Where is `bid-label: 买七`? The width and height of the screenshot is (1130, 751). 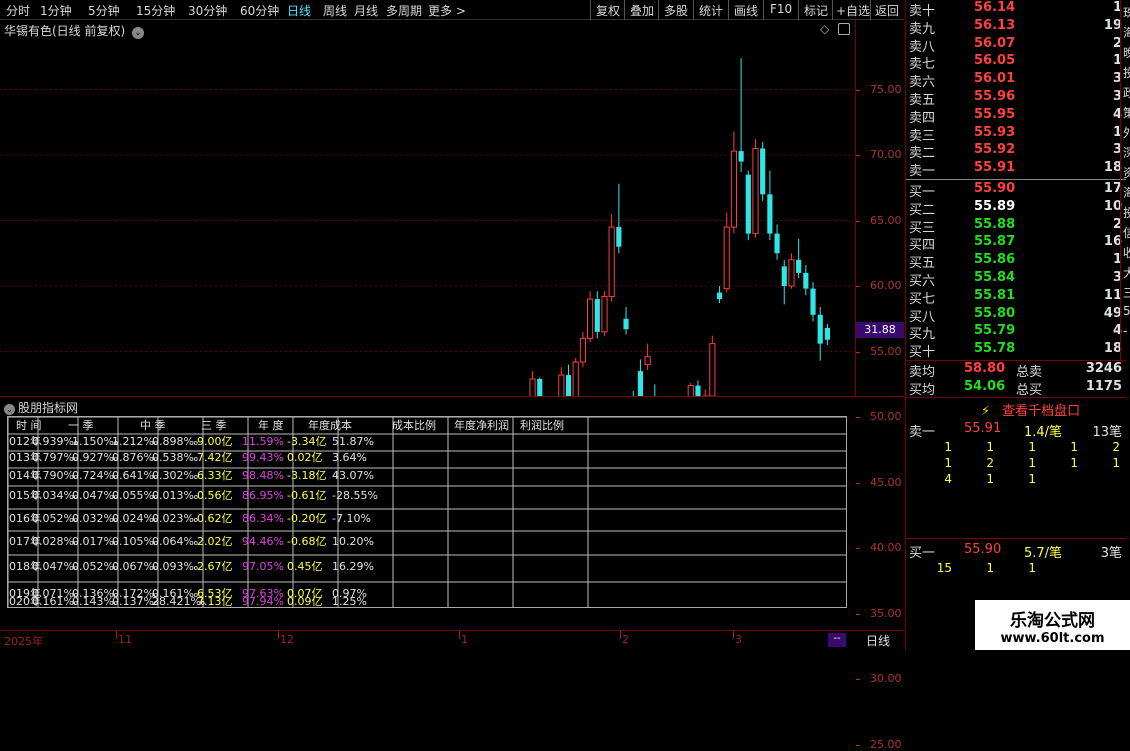
bid-label: 买七 is located at coordinates (922, 299).